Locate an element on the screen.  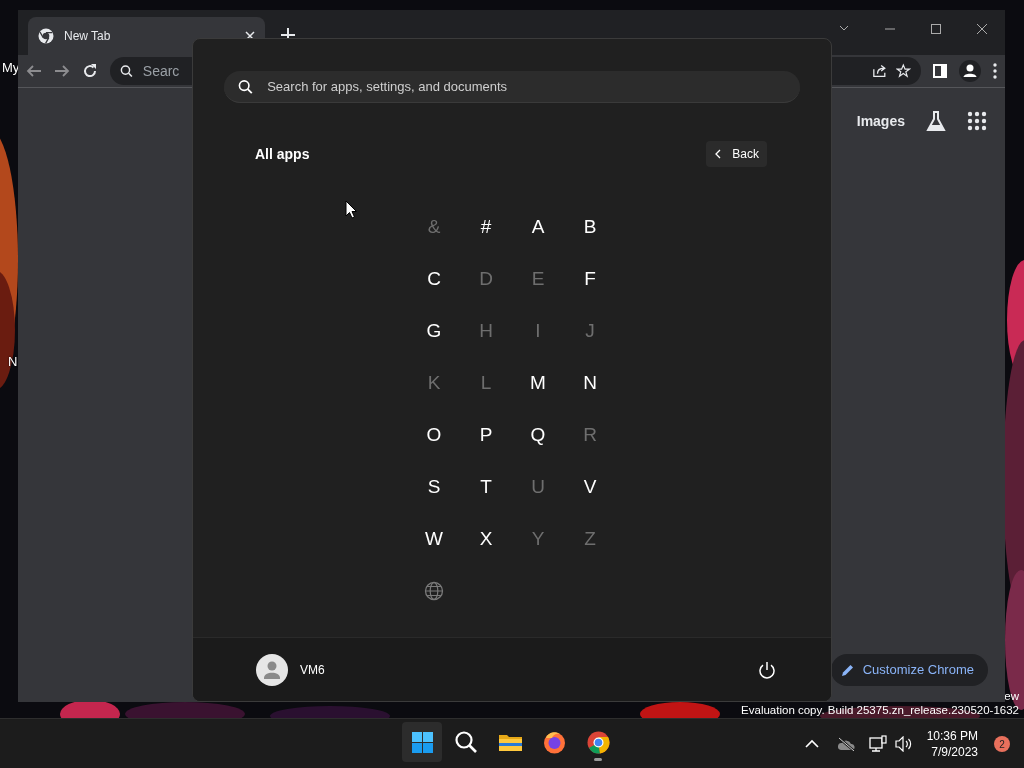
customize-chrome-button: Customize Chrome is located at coordinates (909, 670).